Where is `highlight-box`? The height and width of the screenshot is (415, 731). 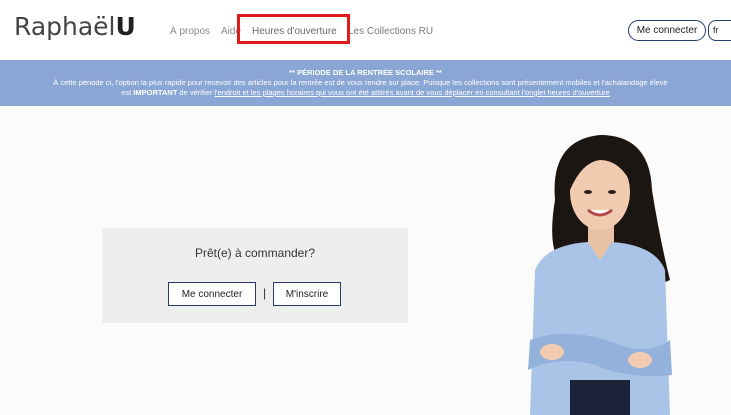 highlight-box is located at coordinates (293, 29).